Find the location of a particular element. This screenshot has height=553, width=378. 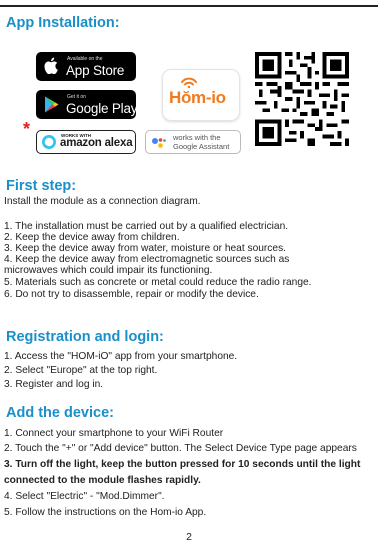

google-assistant-icon is located at coordinates (159, 145).